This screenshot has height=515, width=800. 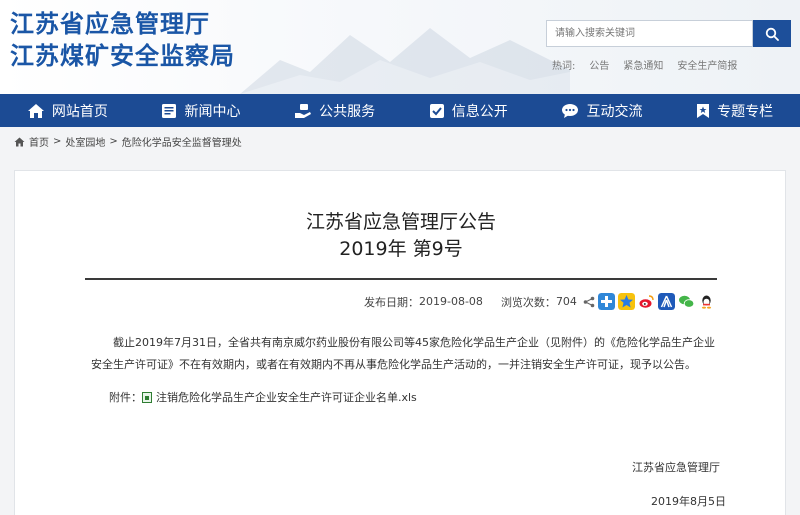 I want to click on publish-date: 2019-08-08, so click(x=451, y=301).